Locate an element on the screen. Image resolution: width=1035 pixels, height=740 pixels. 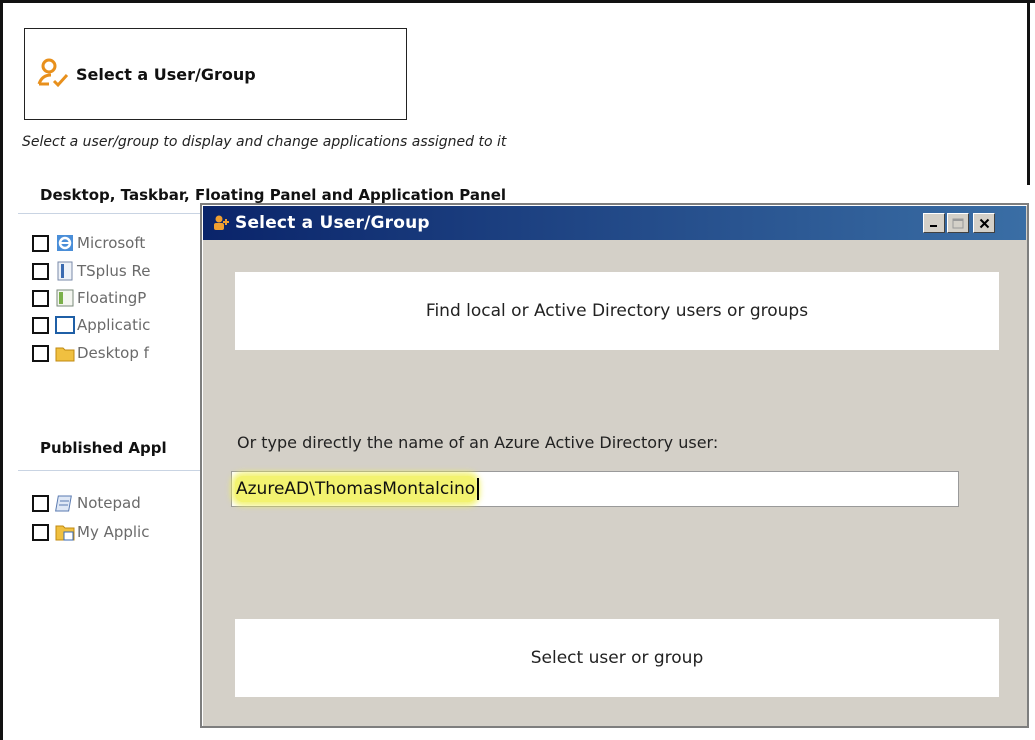
azure-user-input: AzureAD\ThomasMontalcino is located at coordinates (595, 489).